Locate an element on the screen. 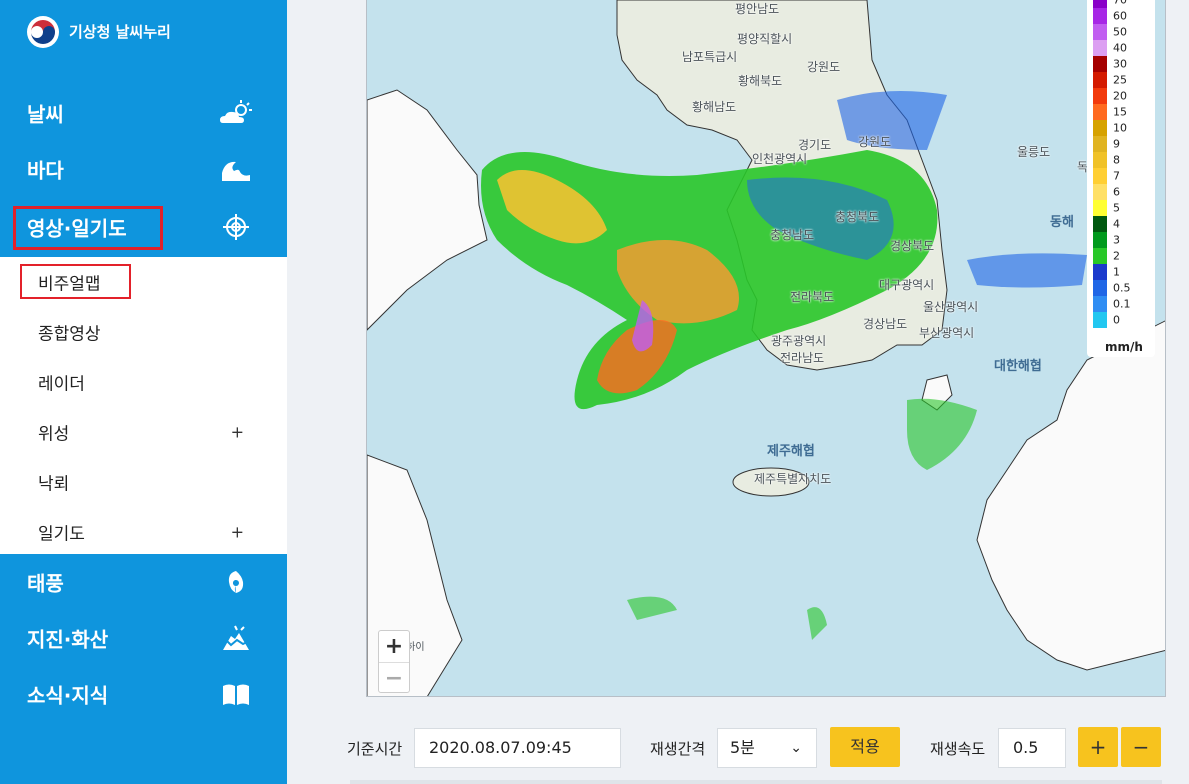 This screenshot has height=784, width=1189. legend-unit: mm/h is located at coordinates (1124, 347).